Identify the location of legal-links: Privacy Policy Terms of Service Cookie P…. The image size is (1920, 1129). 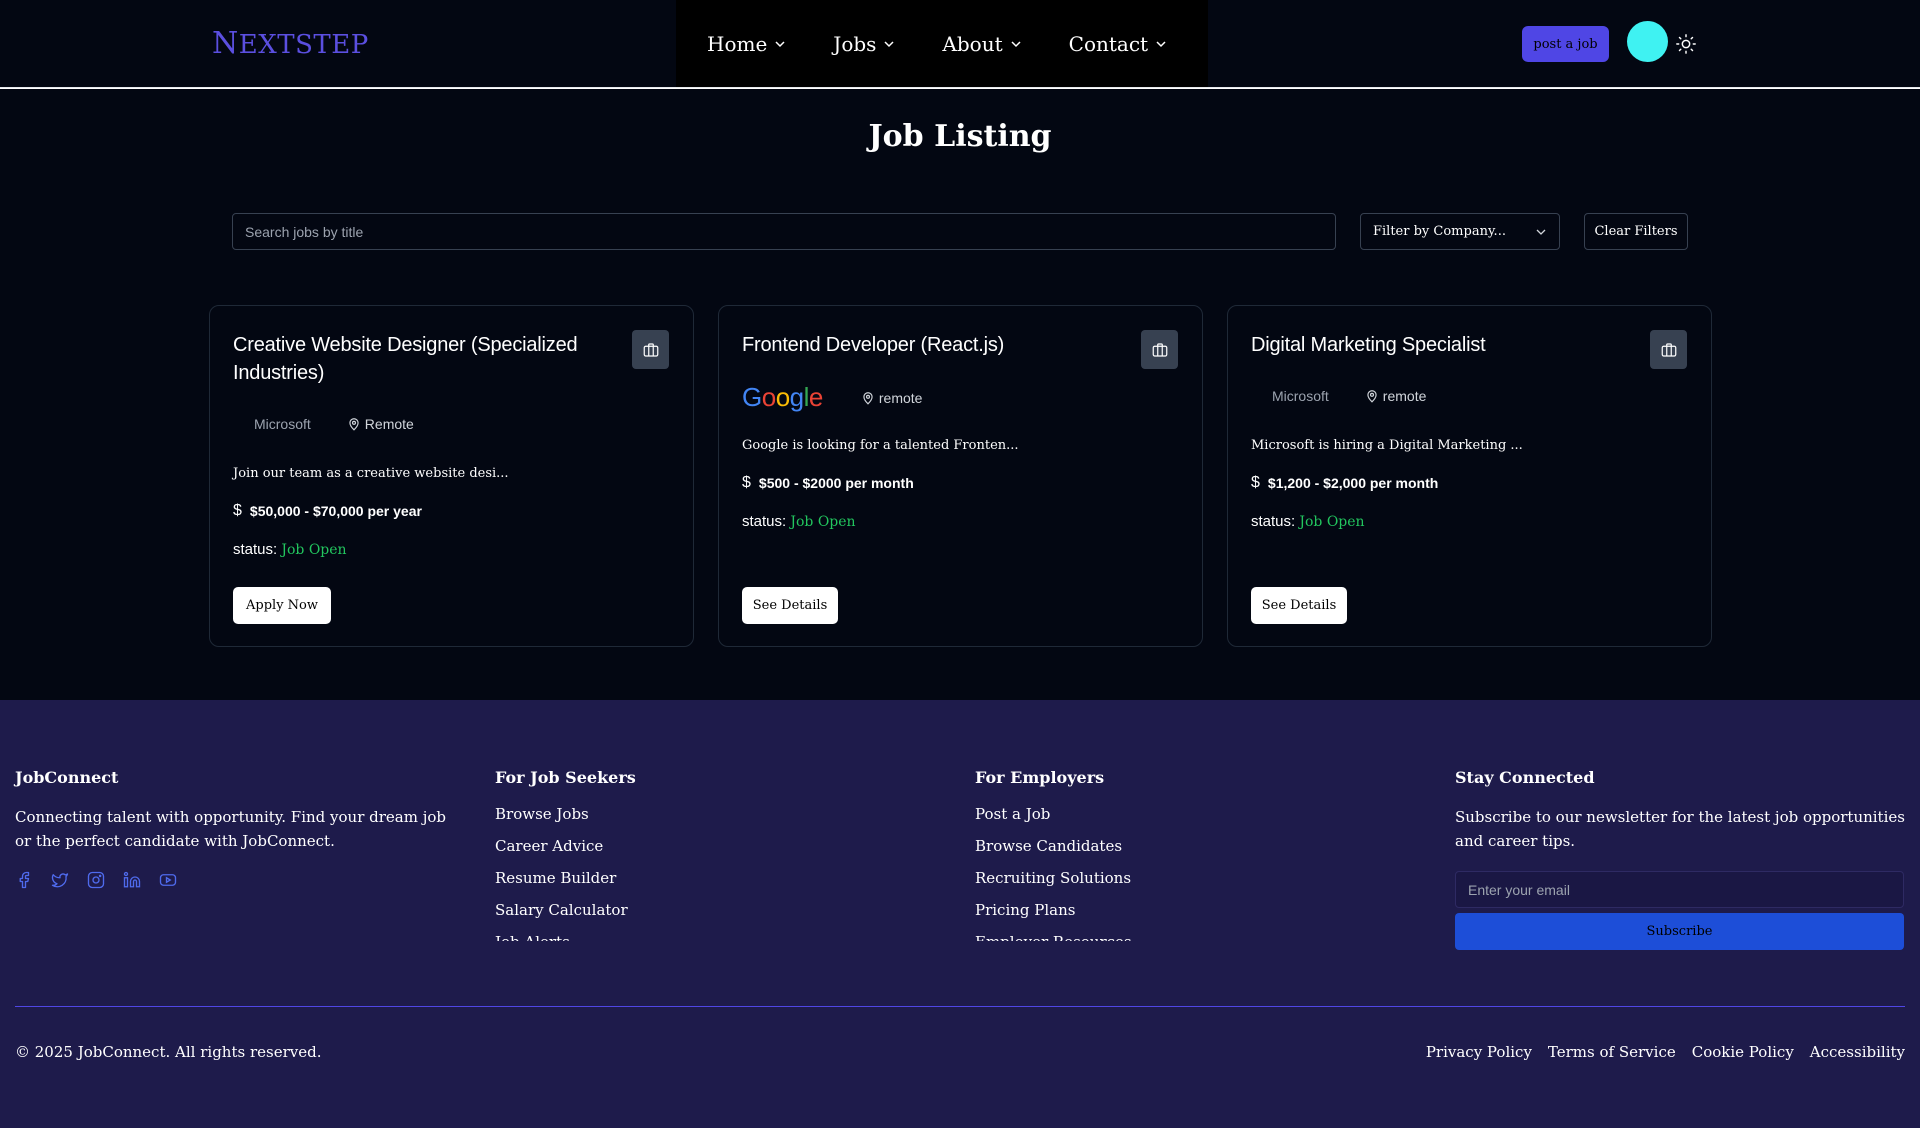
(1657, 1052).